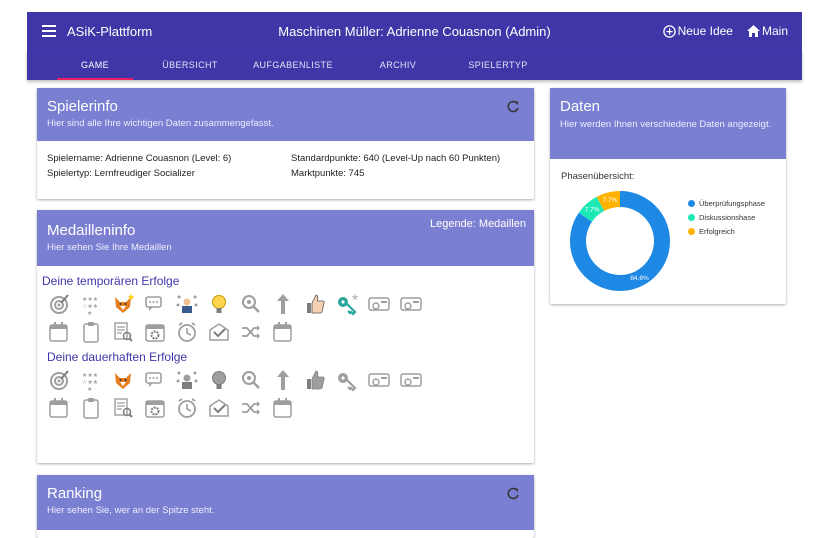 The height and width of the screenshot is (538, 826). Describe the element at coordinates (732, 203) in the screenshot. I see `legend-label: Überprüfungsphase` at that location.